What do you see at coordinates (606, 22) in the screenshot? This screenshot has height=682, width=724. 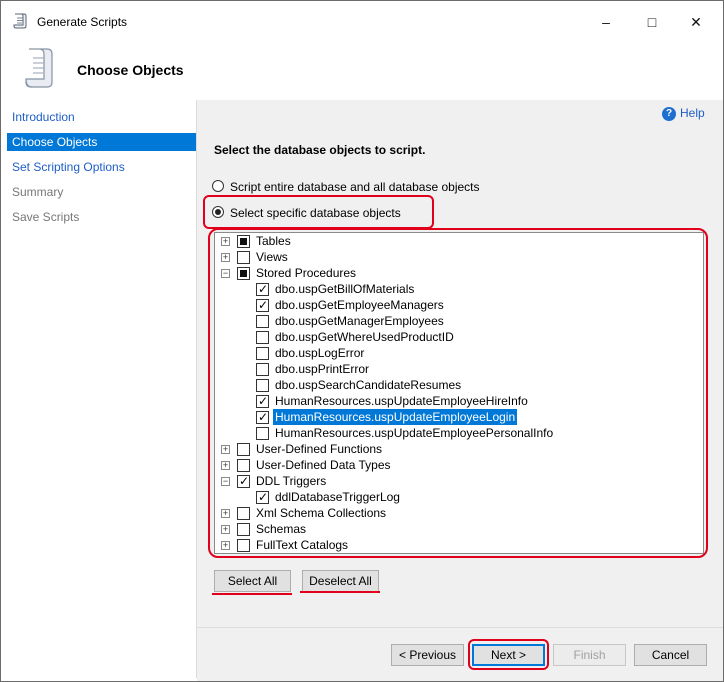 I see `minimize-button: –` at bounding box center [606, 22].